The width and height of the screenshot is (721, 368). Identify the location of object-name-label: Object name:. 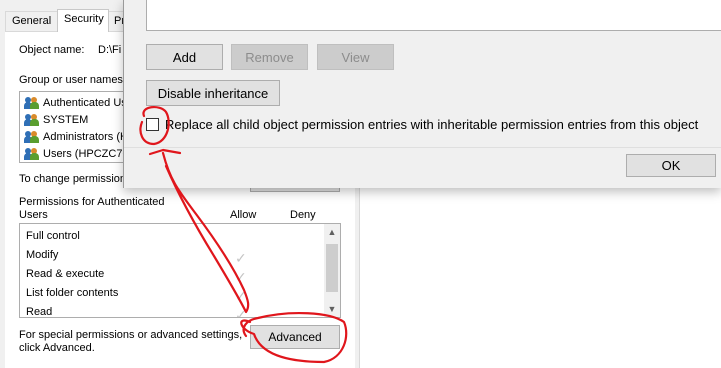
(52, 50).